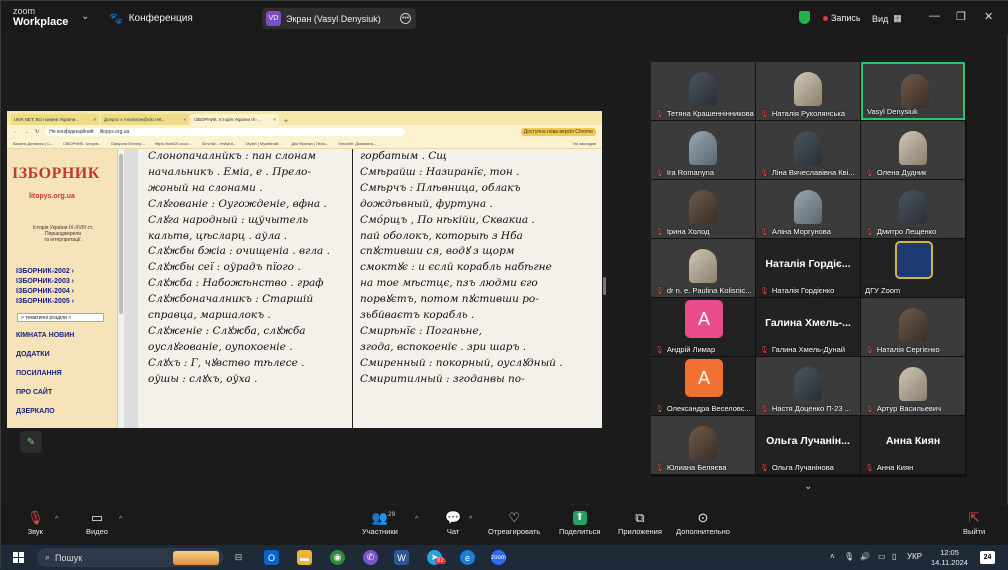 This screenshot has height=570, width=1008. I want to click on audio-options-chevron-icon: ^, so click(56, 519).